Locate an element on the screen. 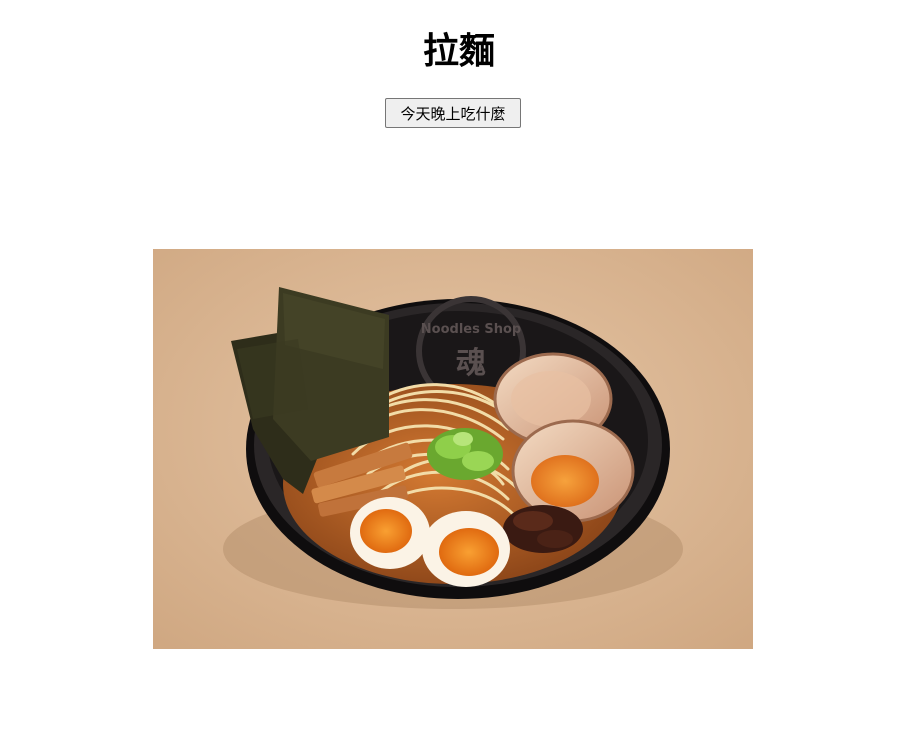 This screenshot has height=732, width=918. svg-text: Noodles Shop is located at coordinates (471, 329).